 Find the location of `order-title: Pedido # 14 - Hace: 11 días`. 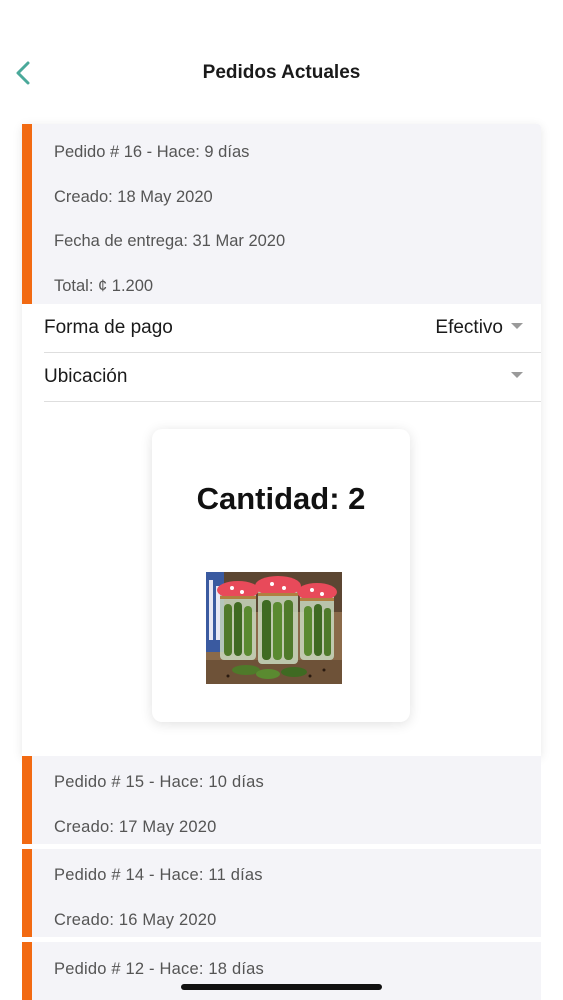

order-title: Pedido # 14 - Hace: 11 días is located at coordinates (158, 875).